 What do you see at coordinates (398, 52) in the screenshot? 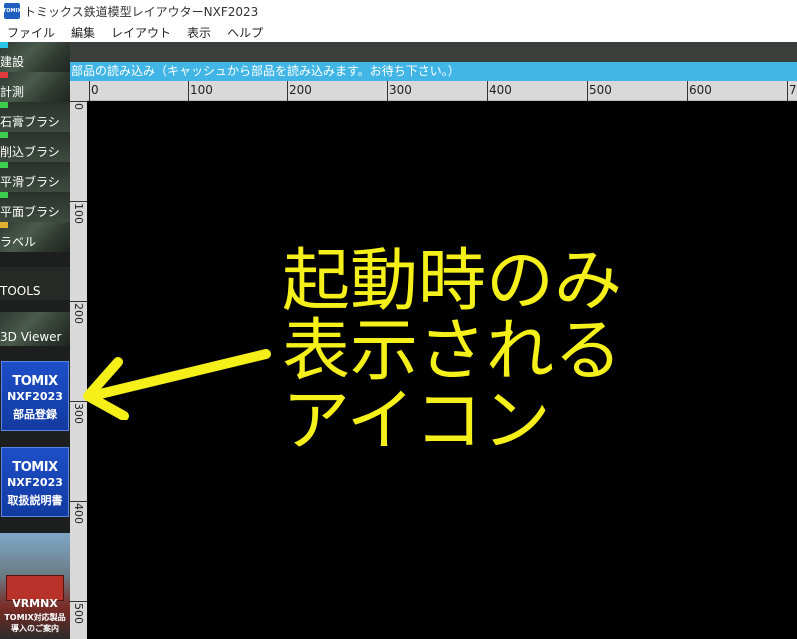
I see `toolbar-strip` at bounding box center [398, 52].